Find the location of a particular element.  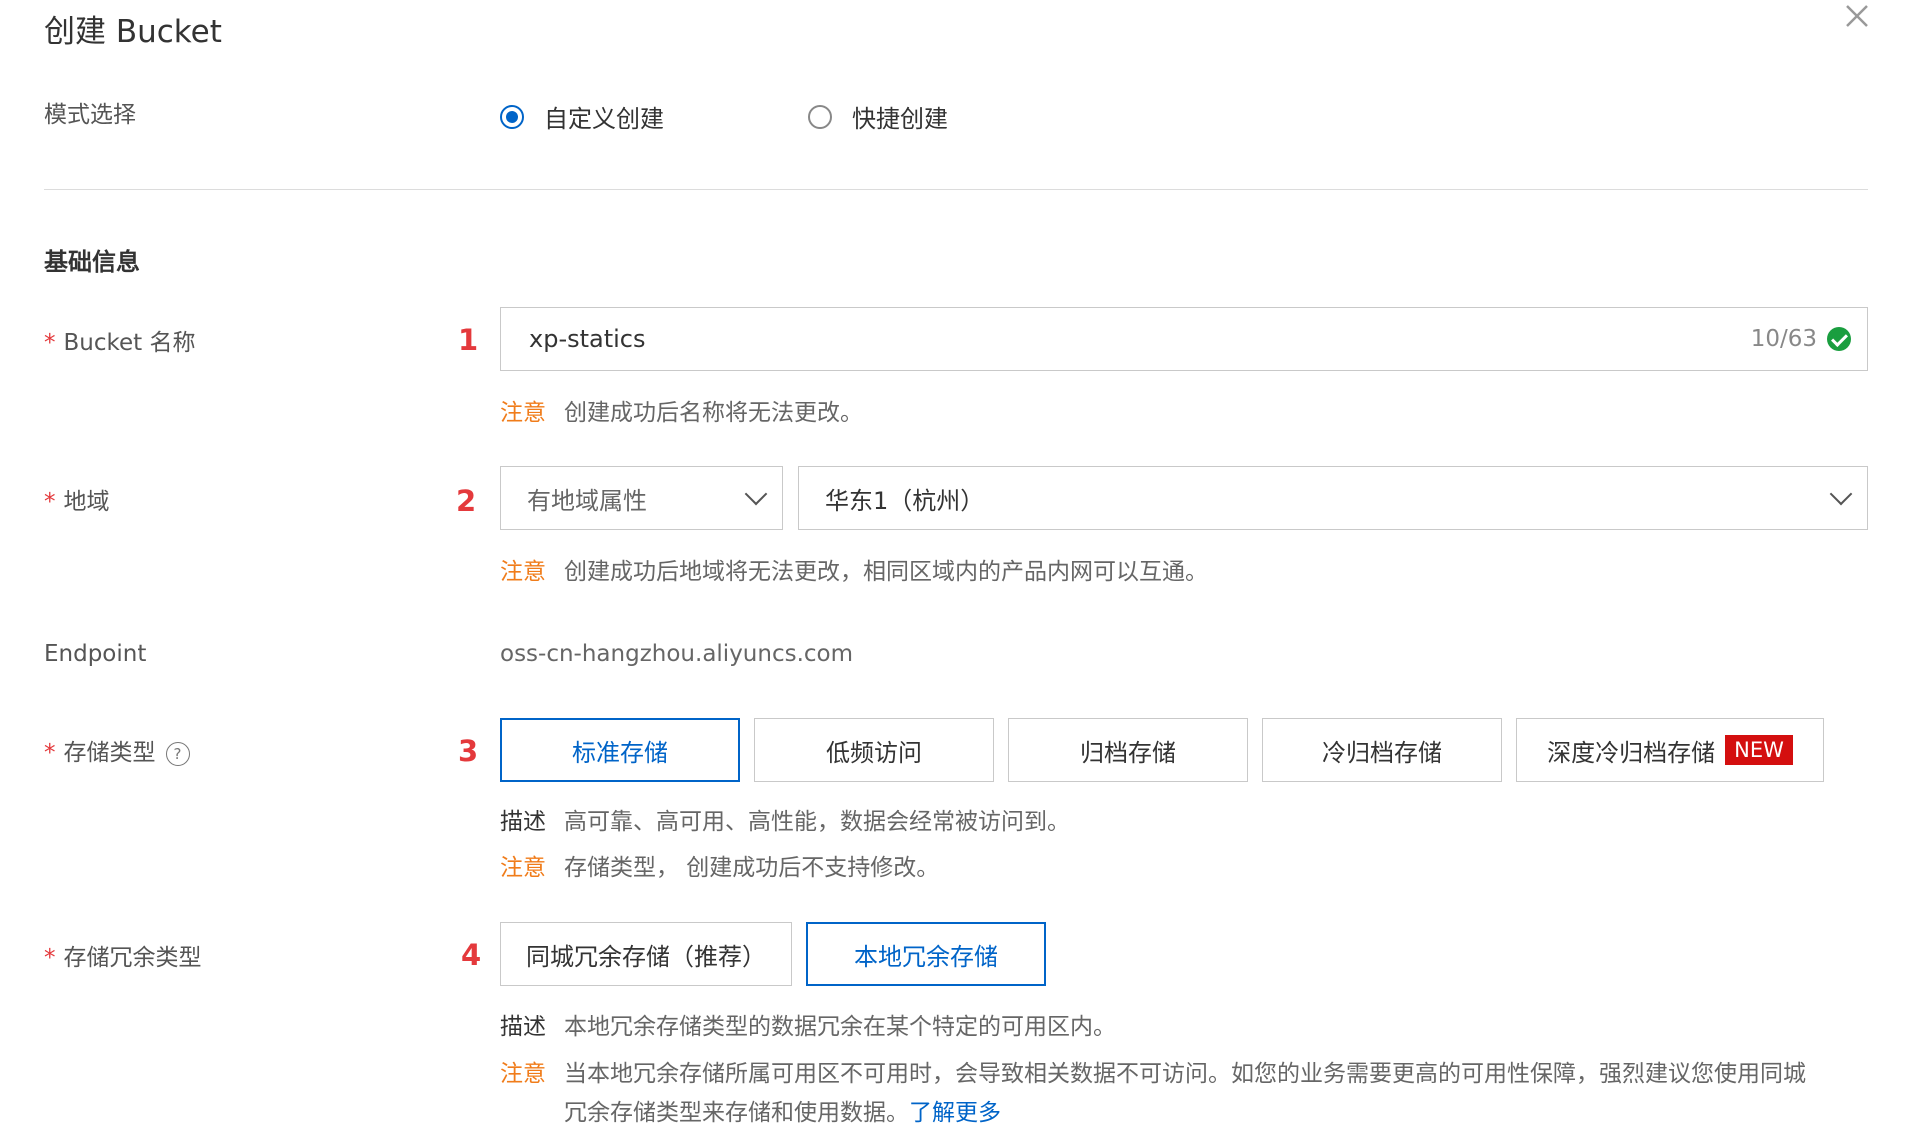

new-badge: NEW is located at coordinates (1759, 750).